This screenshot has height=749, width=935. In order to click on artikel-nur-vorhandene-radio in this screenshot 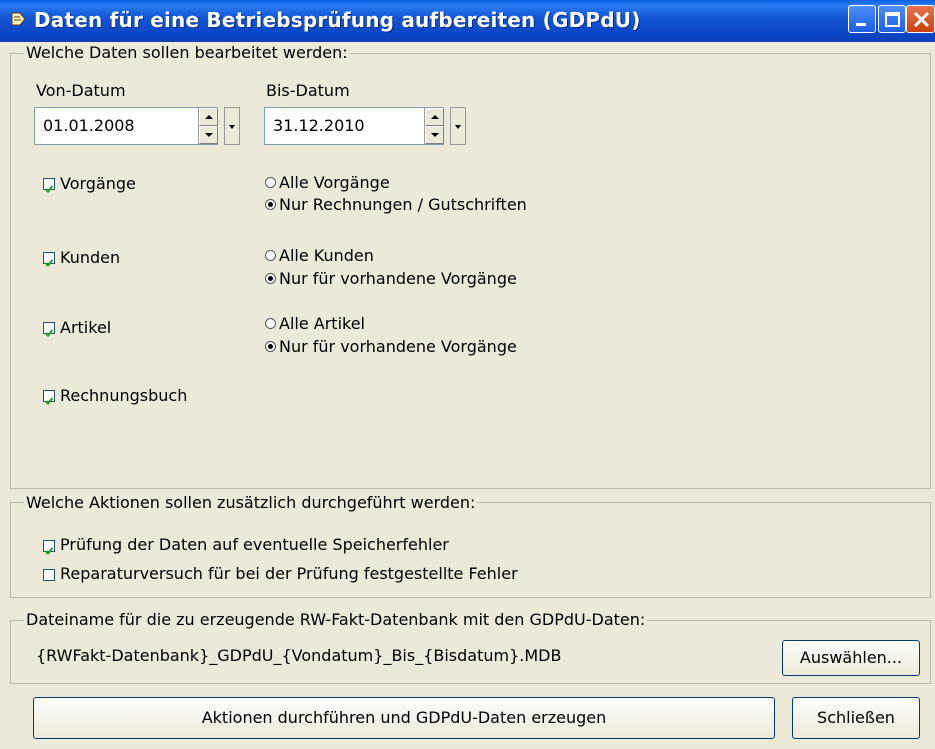, I will do `click(270, 346)`.